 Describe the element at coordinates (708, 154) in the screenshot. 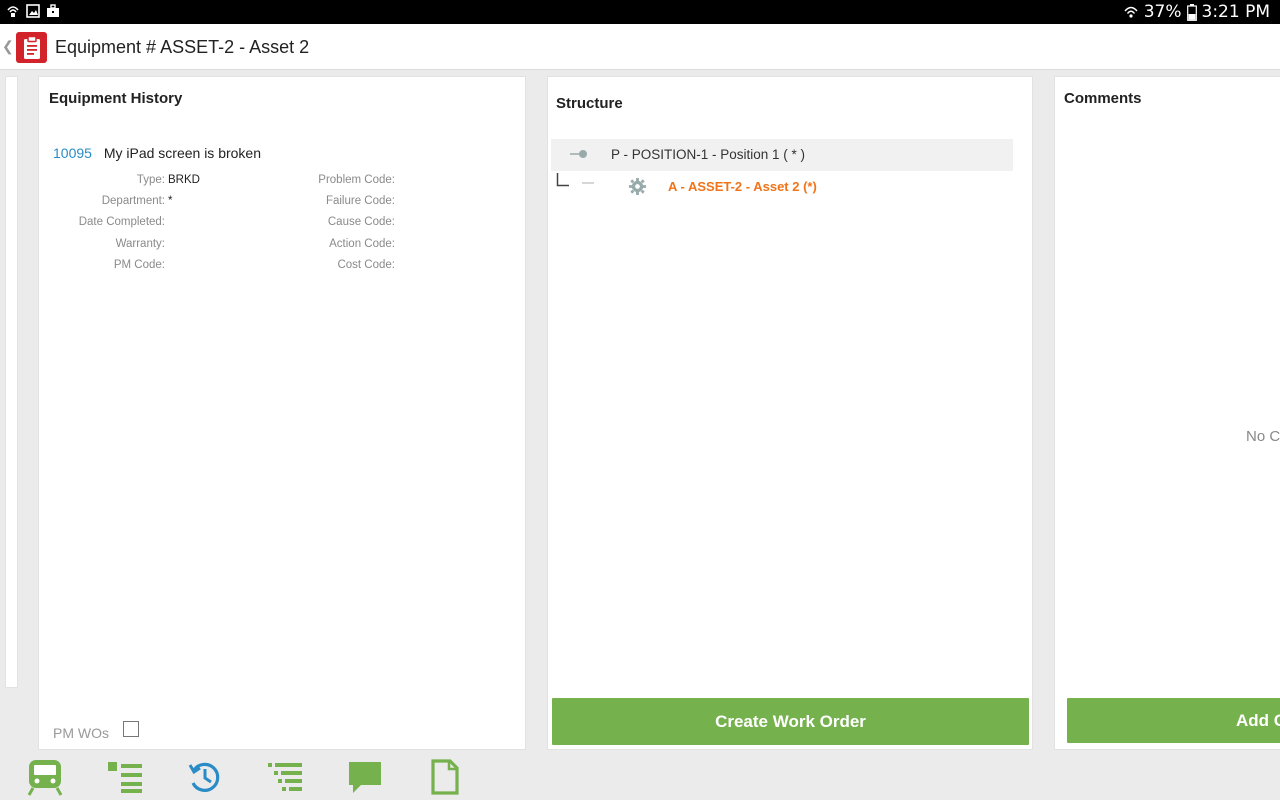

I see `tree-node-label: P - POSITION-1 - Position 1 ( * )` at that location.